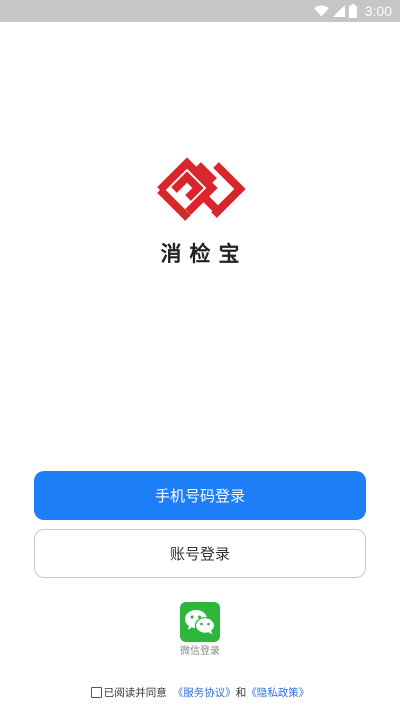 The height and width of the screenshot is (711, 400). What do you see at coordinates (338, 11) in the screenshot?
I see `cellular-signal-icon` at bounding box center [338, 11].